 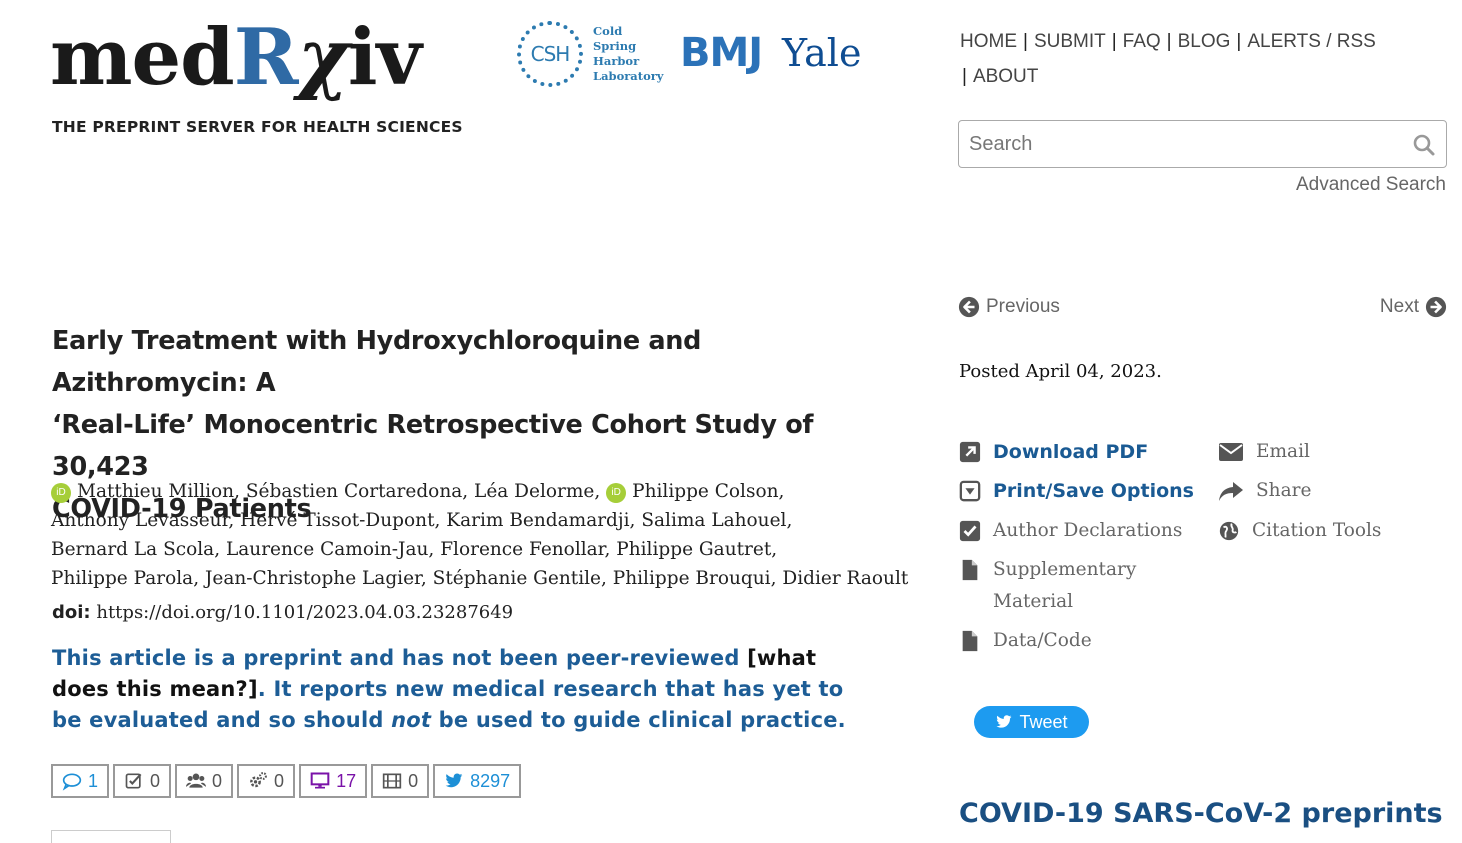 I want to click on author: Sébastien Cortaredona,, so click(x=357, y=491).